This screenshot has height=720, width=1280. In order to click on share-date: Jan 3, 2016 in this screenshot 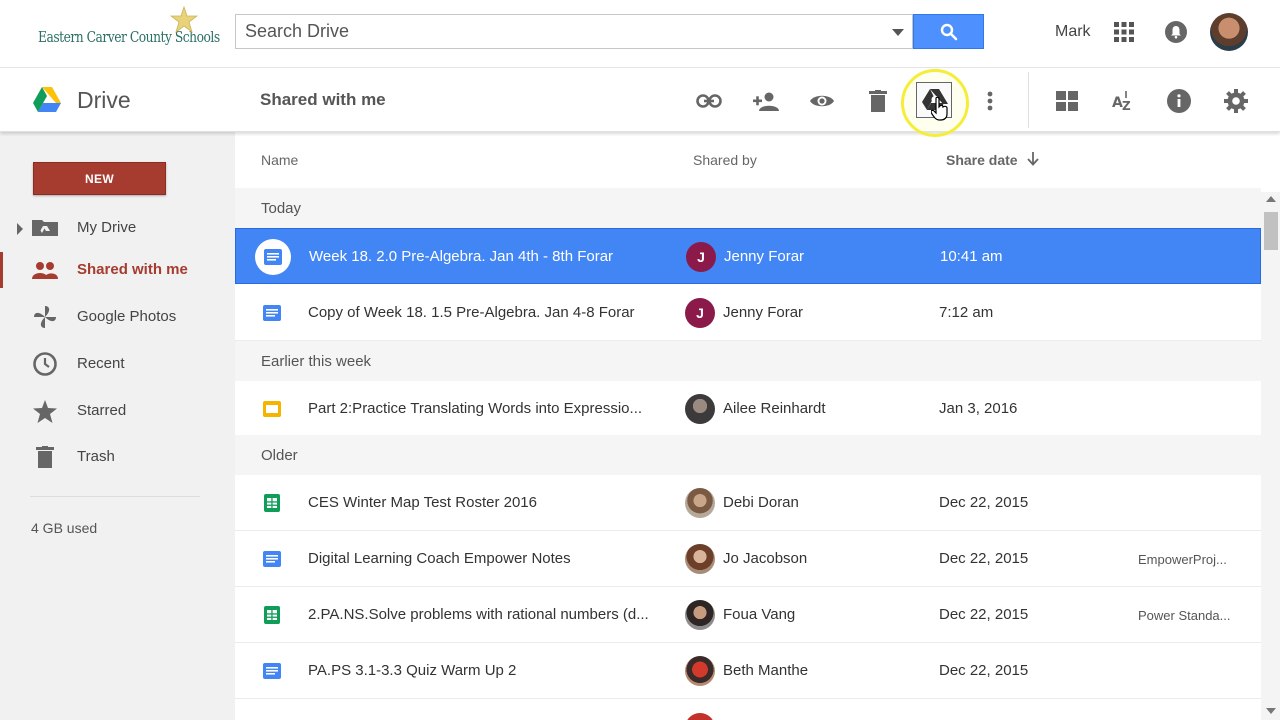, I will do `click(978, 408)`.